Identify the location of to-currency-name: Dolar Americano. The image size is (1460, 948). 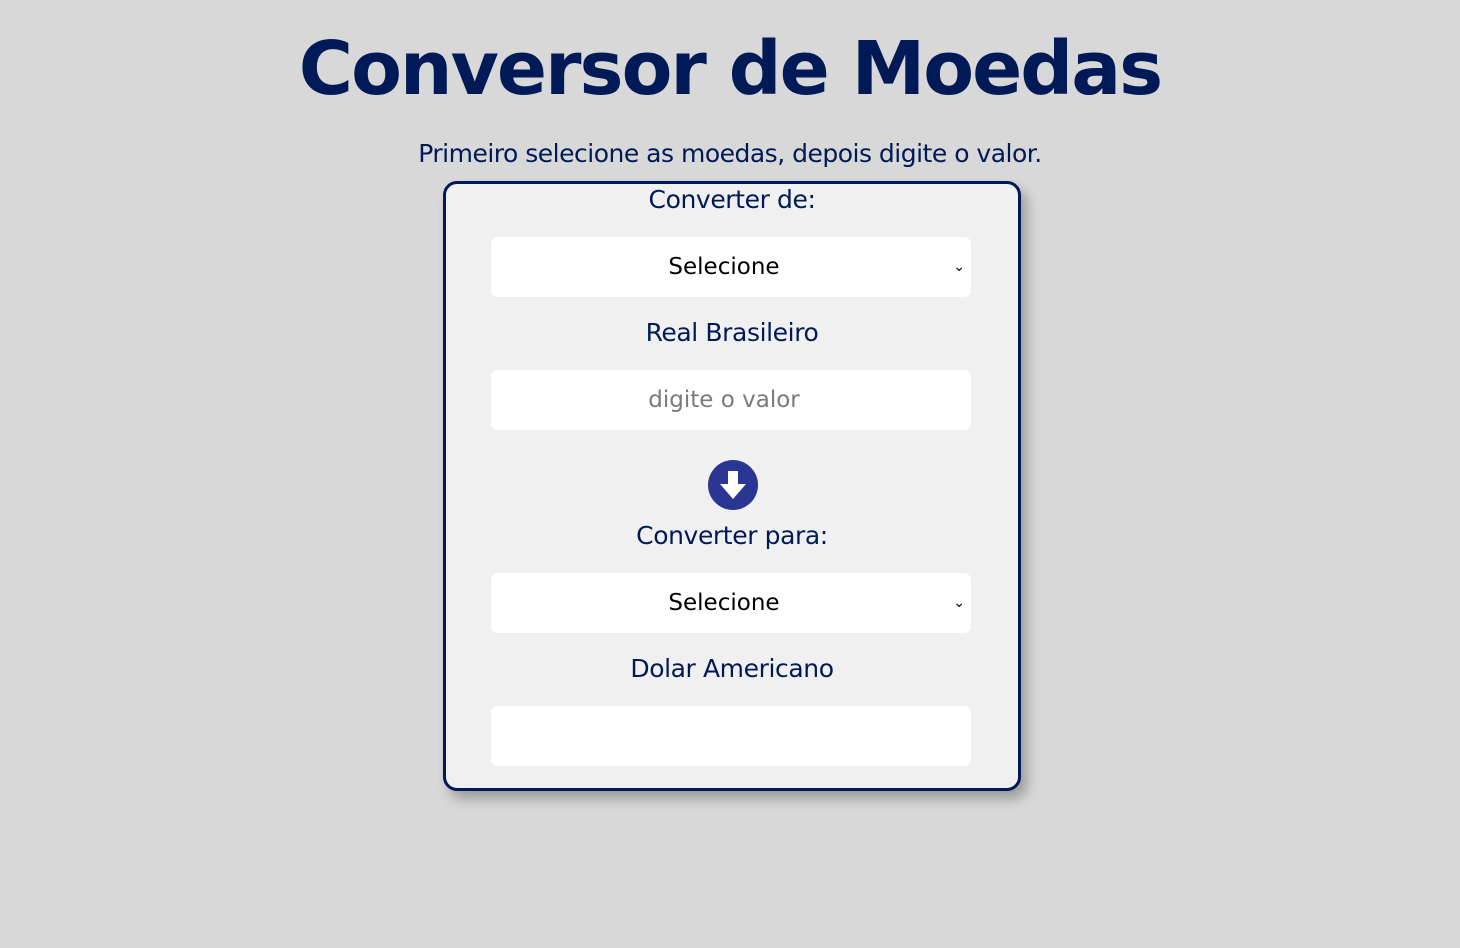
(732, 668).